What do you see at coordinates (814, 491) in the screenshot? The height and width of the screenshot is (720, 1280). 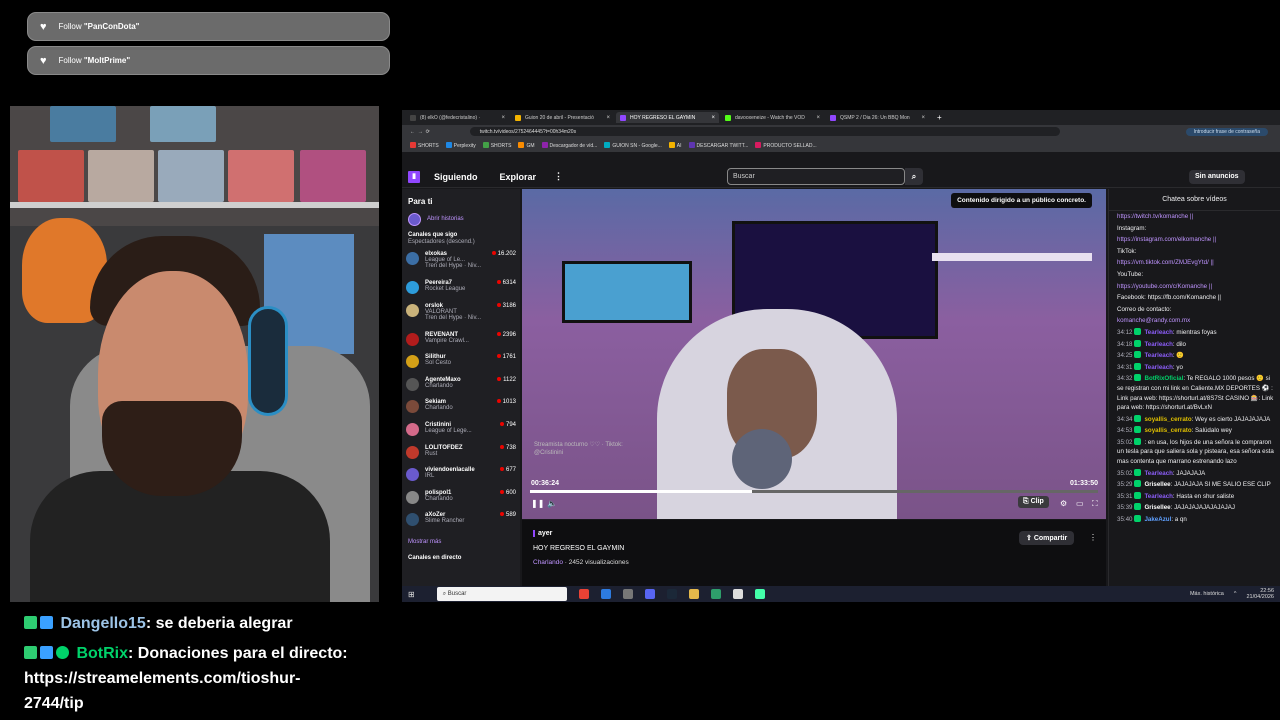 I see `seek-bar` at bounding box center [814, 491].